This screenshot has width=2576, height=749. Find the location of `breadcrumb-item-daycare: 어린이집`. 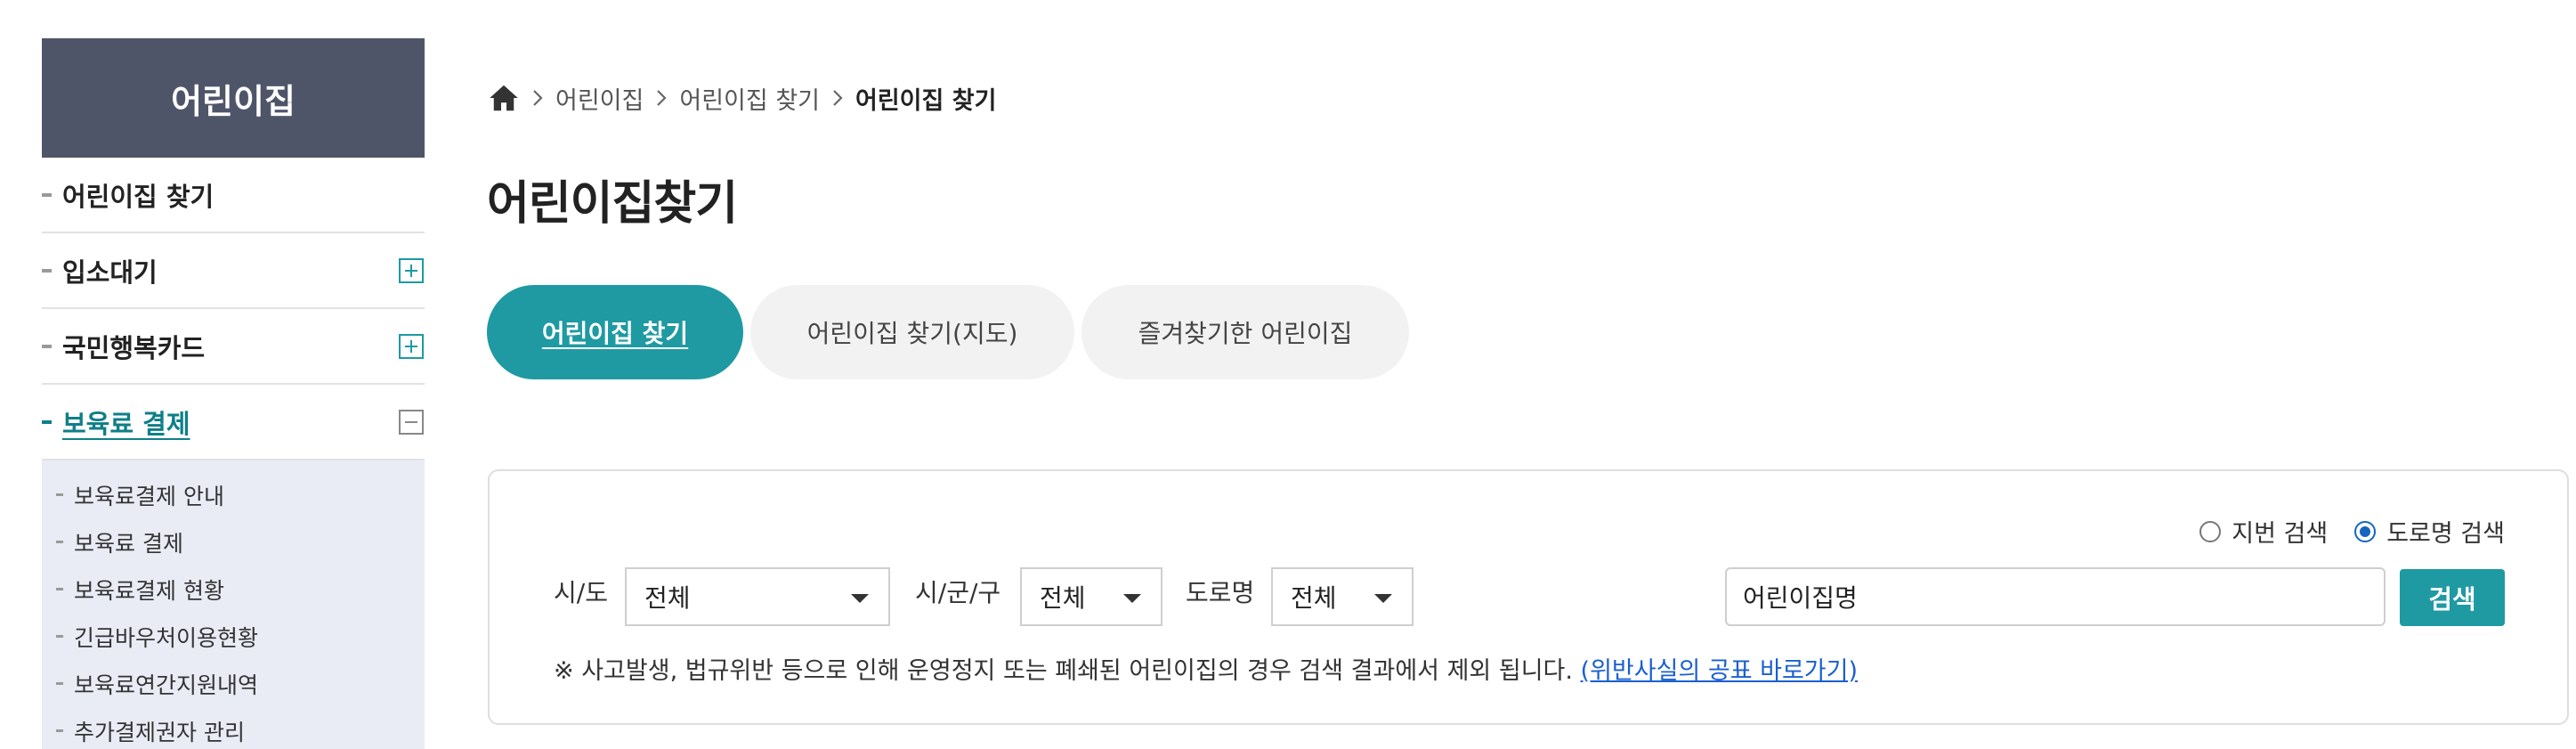

breadcrumb-item-daycare: 어린이집 is located at coordinates (600, 98).